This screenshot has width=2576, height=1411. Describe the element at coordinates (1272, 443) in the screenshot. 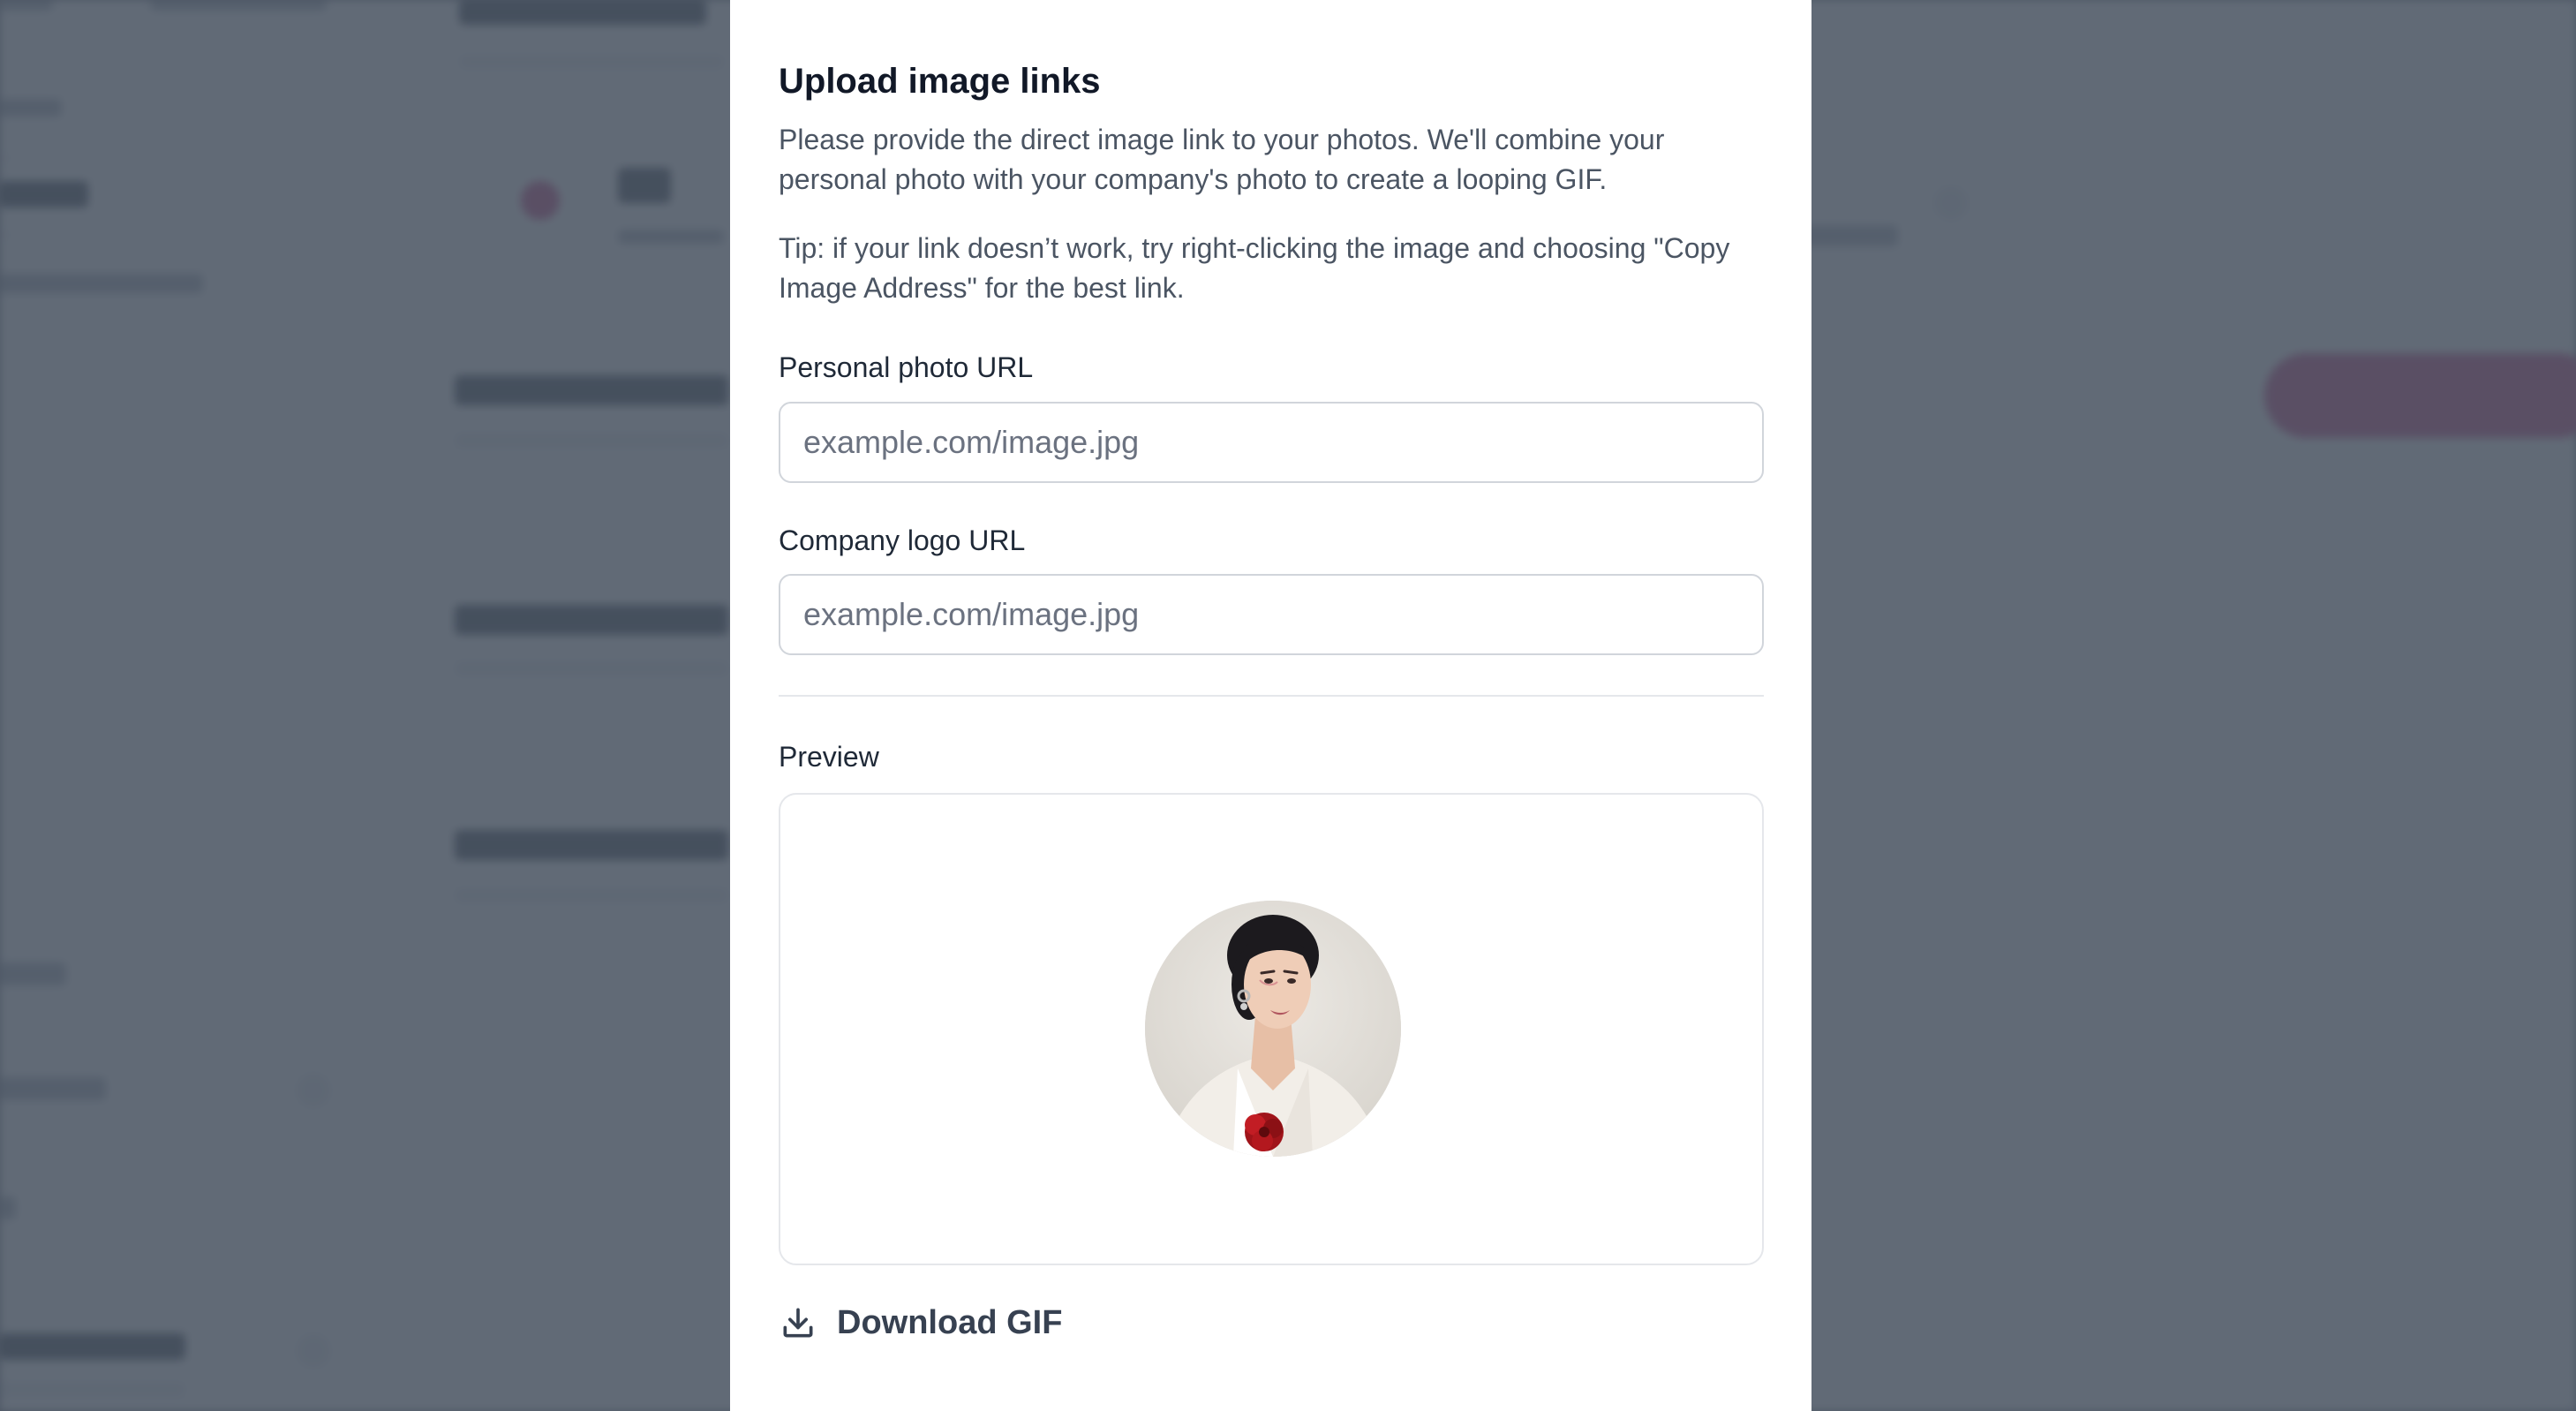

I see `personal-photo-url-input` at that location.